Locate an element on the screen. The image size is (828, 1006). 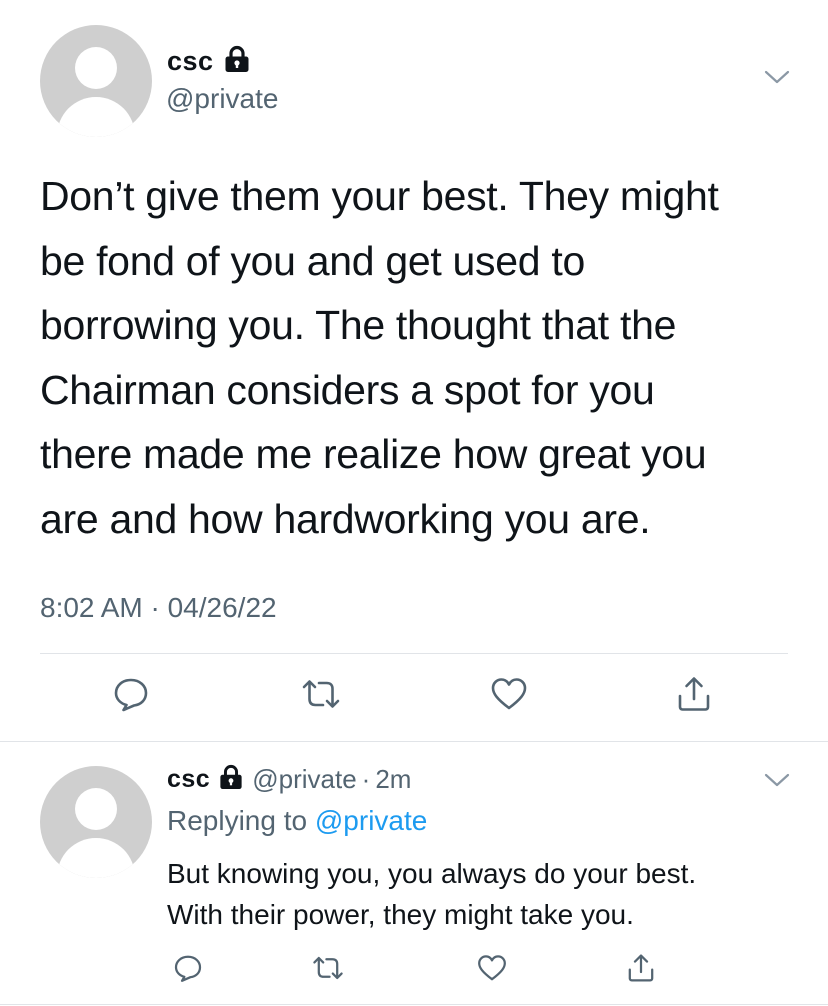
reply-time: 2m is located at coordinates (393, 779).